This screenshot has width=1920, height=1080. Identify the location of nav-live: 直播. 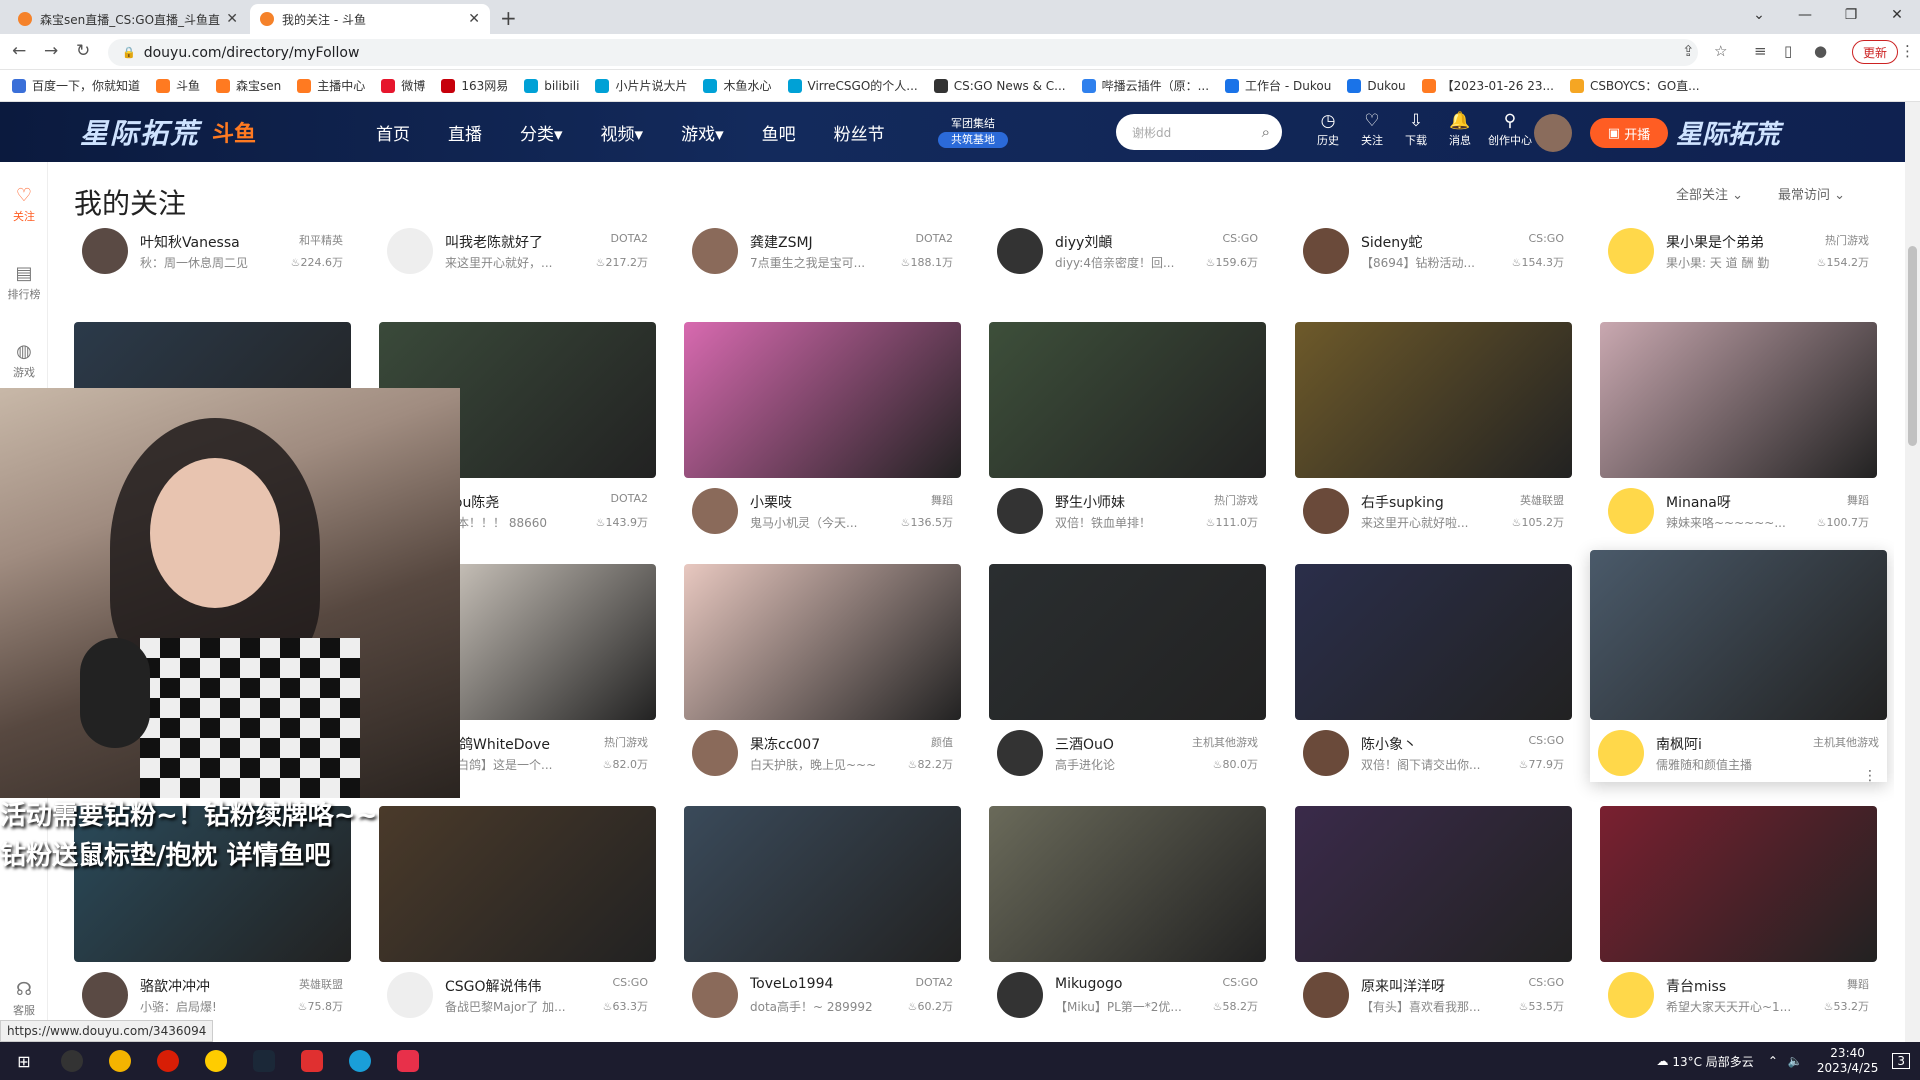
(465, 132).